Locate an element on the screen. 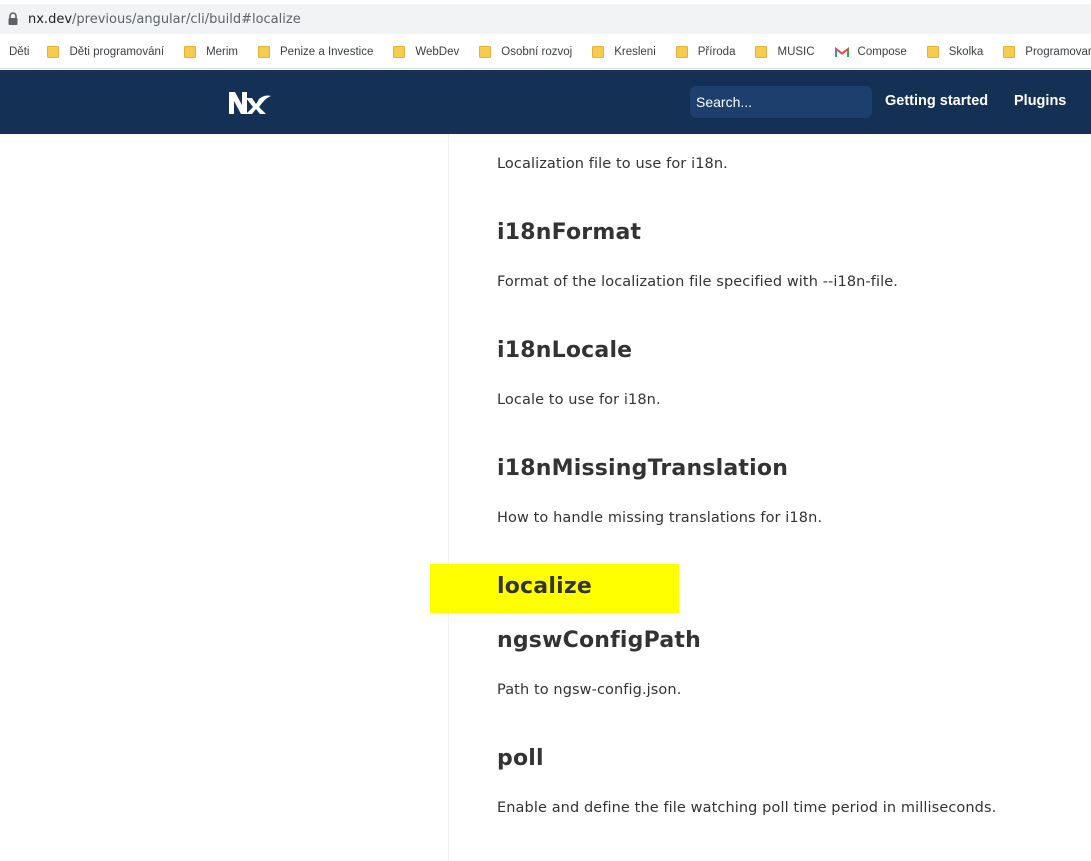 The image size is (1091, 861). bookmark-folder-deti-programovani: Děti programování is located at coordinates (105, 52).